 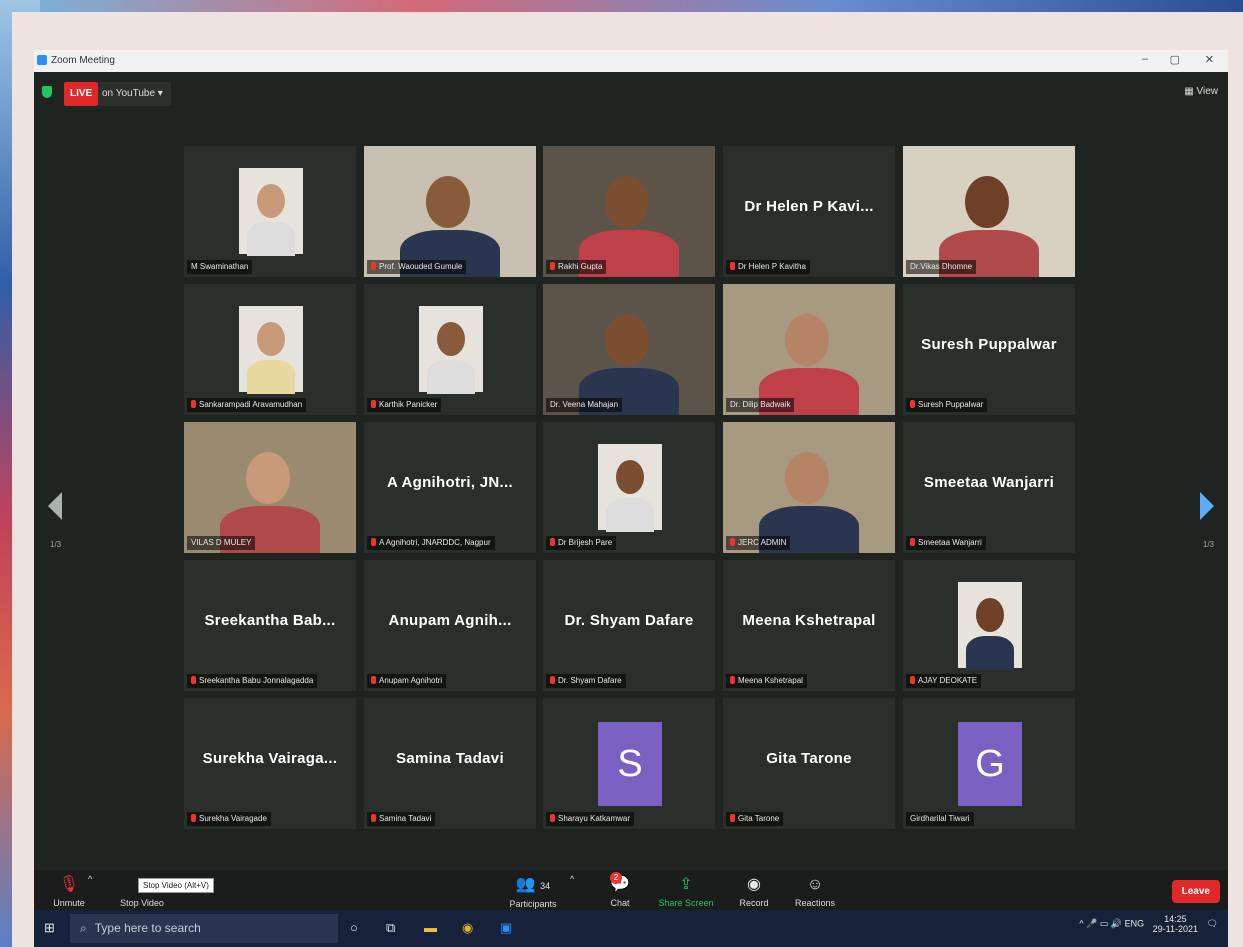 I want to click on participant-tile: Anupam Agnih... Anupam Agnihotri, so click(x=450, y=625).